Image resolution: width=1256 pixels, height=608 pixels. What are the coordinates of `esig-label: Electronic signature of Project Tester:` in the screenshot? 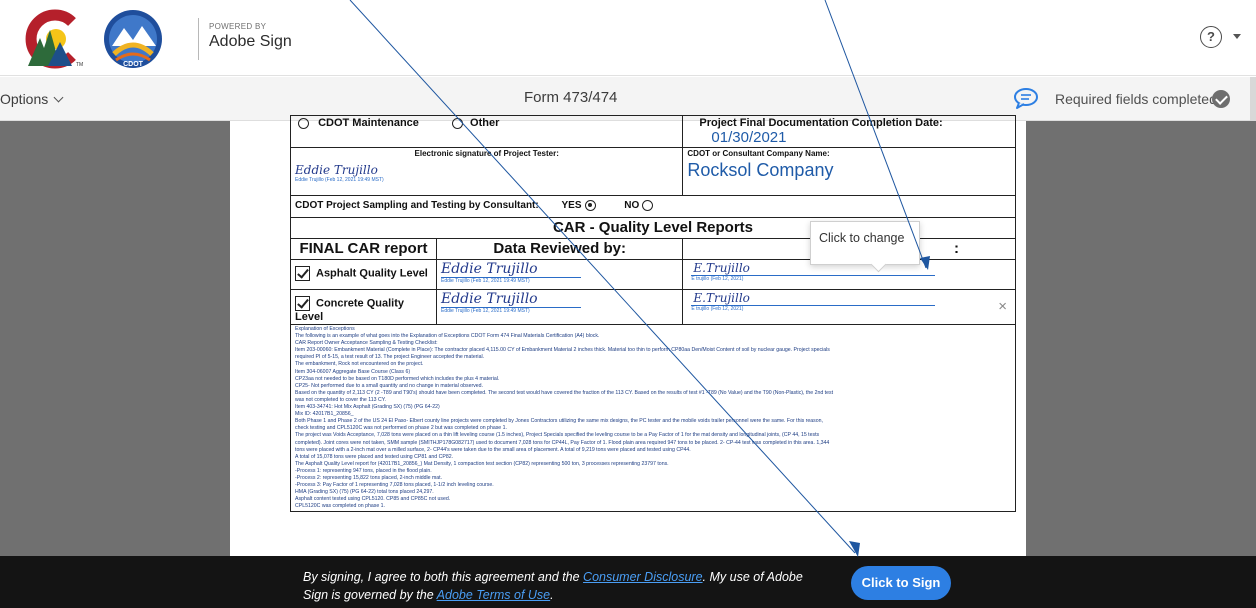 It's located at (486, 153).